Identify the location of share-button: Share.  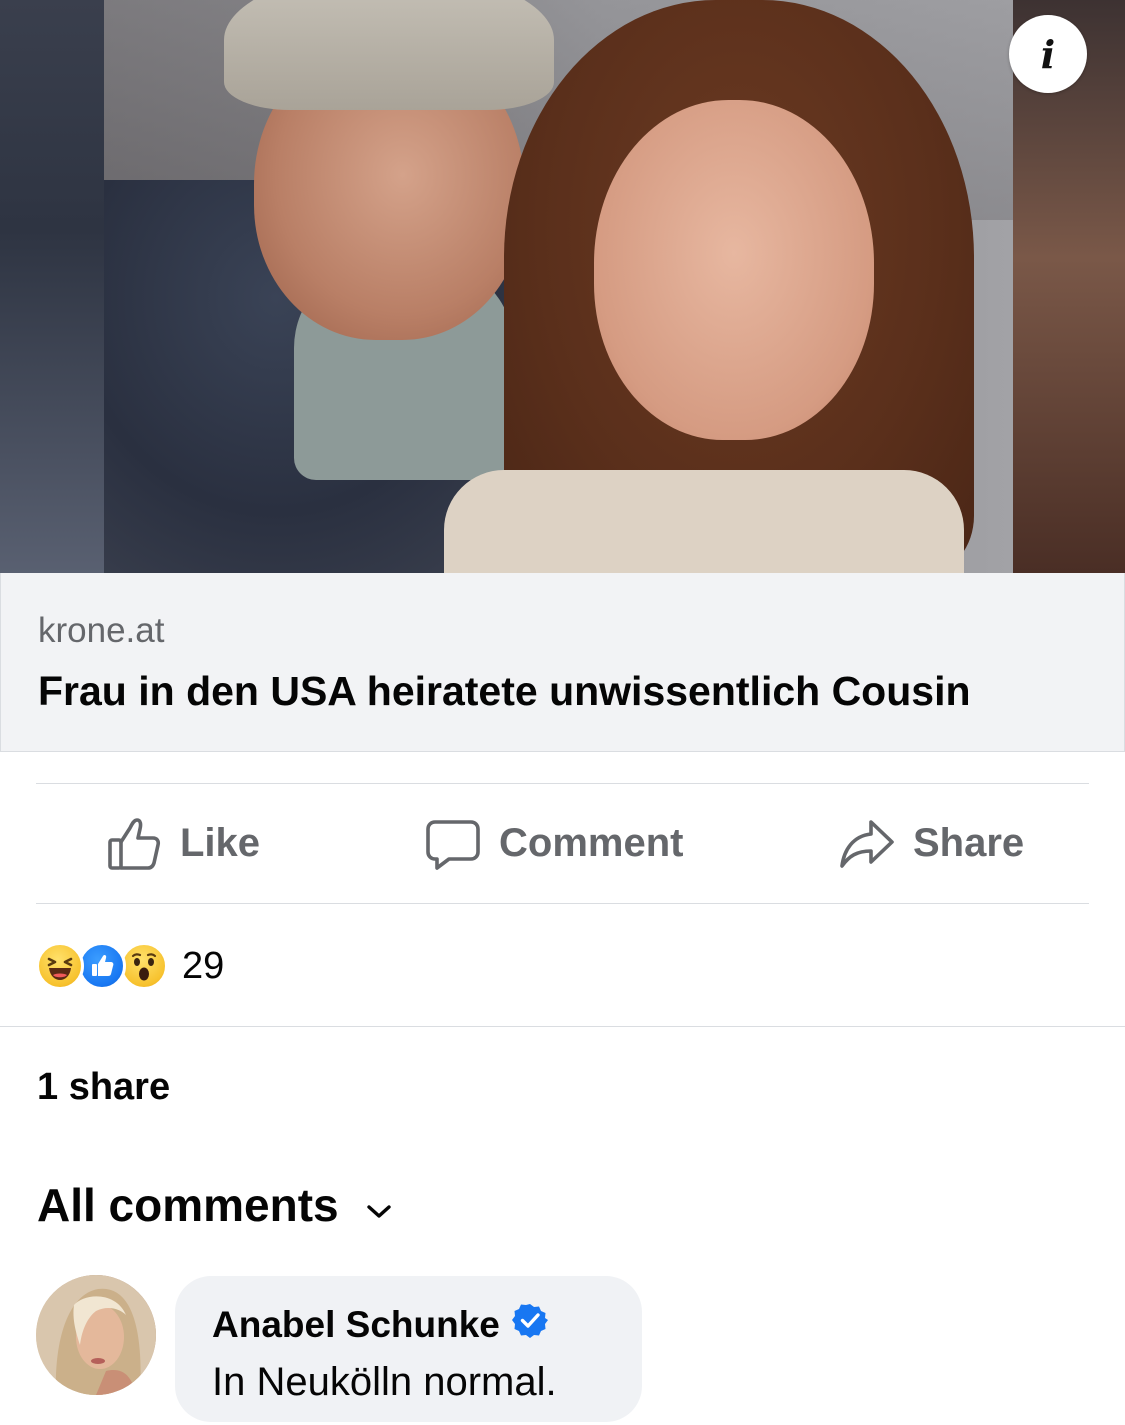
(931, 843).